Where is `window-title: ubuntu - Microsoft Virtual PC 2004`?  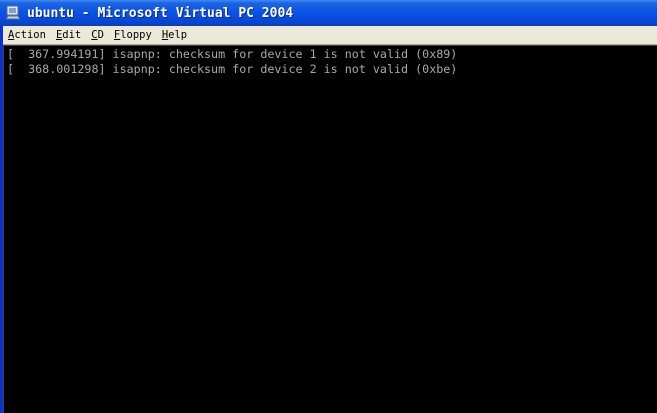 window-title: ubuntu - Microsoft Virtual PC 2004 is located at coordinates (160, 13).